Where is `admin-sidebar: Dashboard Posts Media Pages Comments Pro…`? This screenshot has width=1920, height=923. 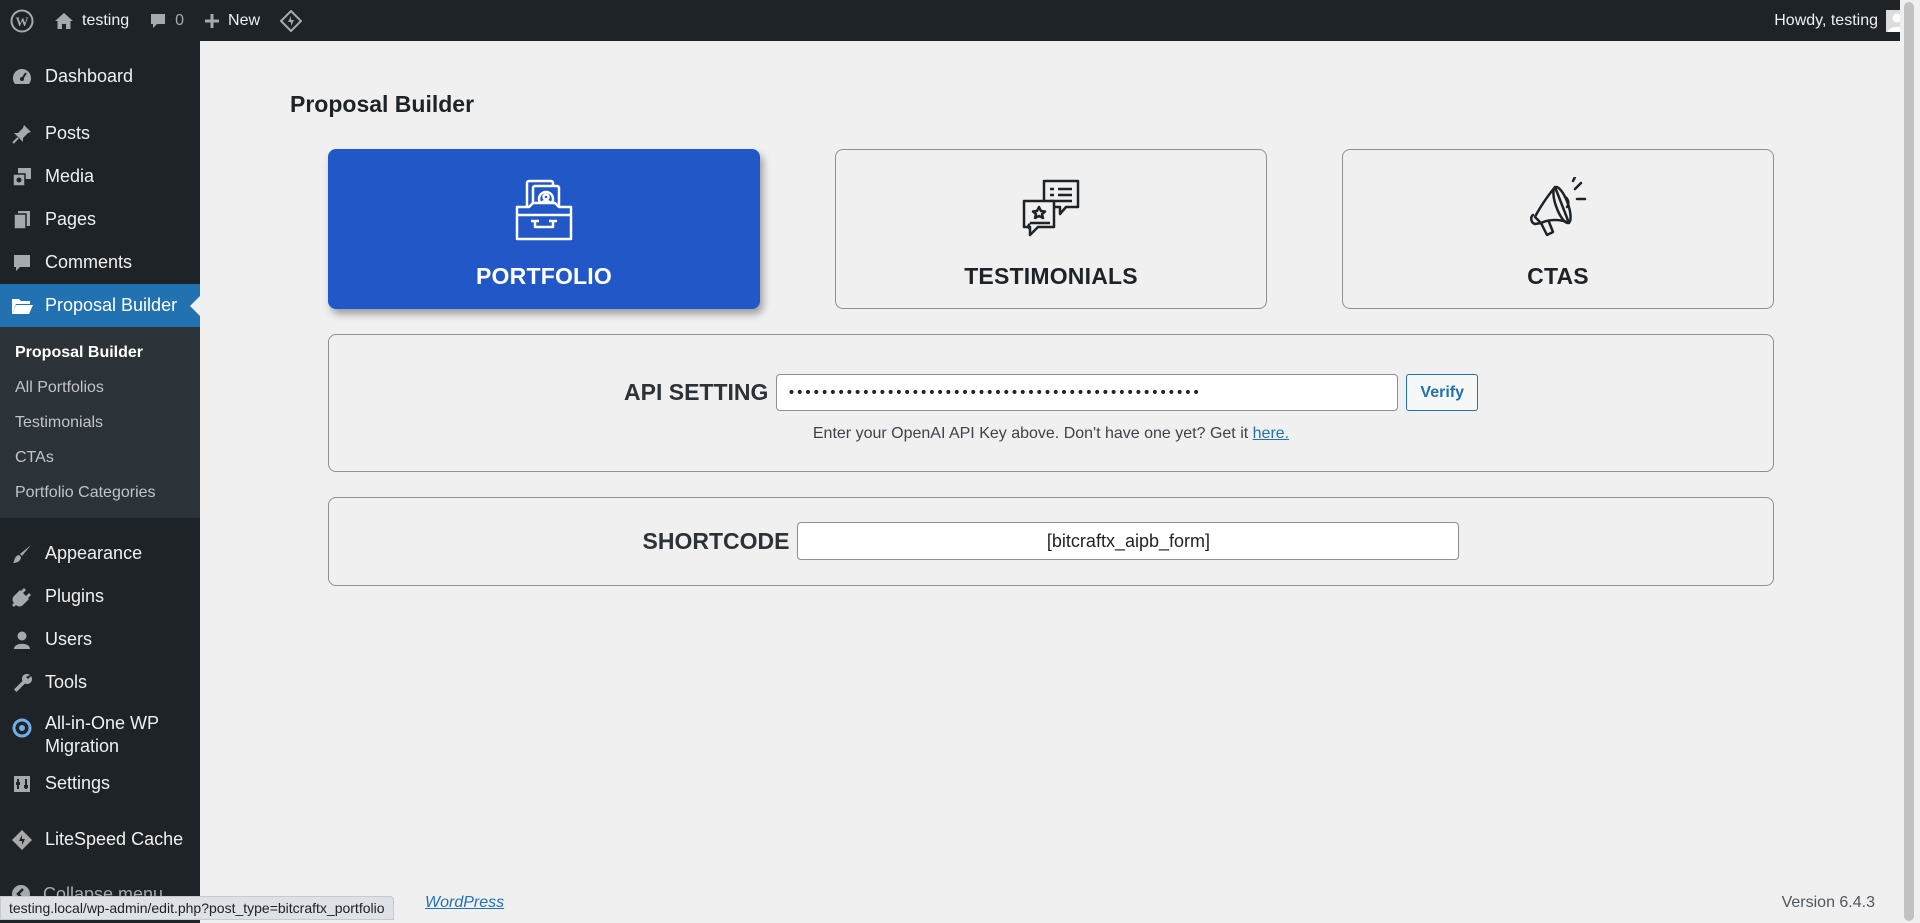 admin-sidebar: Dashboard Posts Media Pages Comments Pro… is located at coordinates (100, 482).